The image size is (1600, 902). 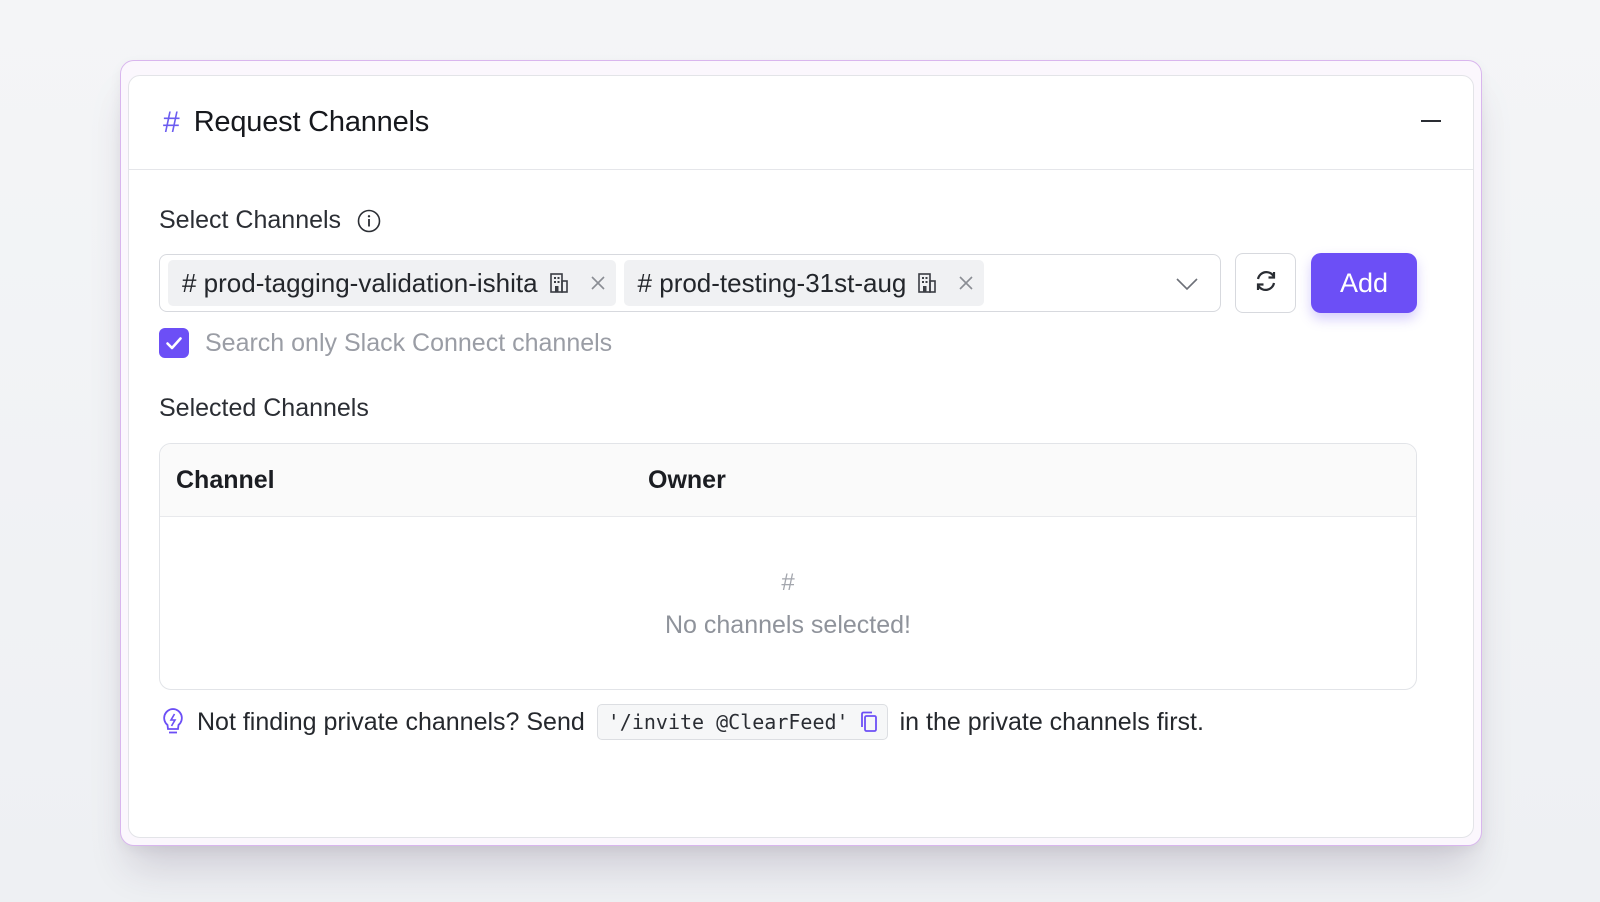 What do you see at coordinates (772, 282) in the screenshot?
I see `channel-tag-label: # prod-testing-31st-aug` at bounding box center [772, 282].